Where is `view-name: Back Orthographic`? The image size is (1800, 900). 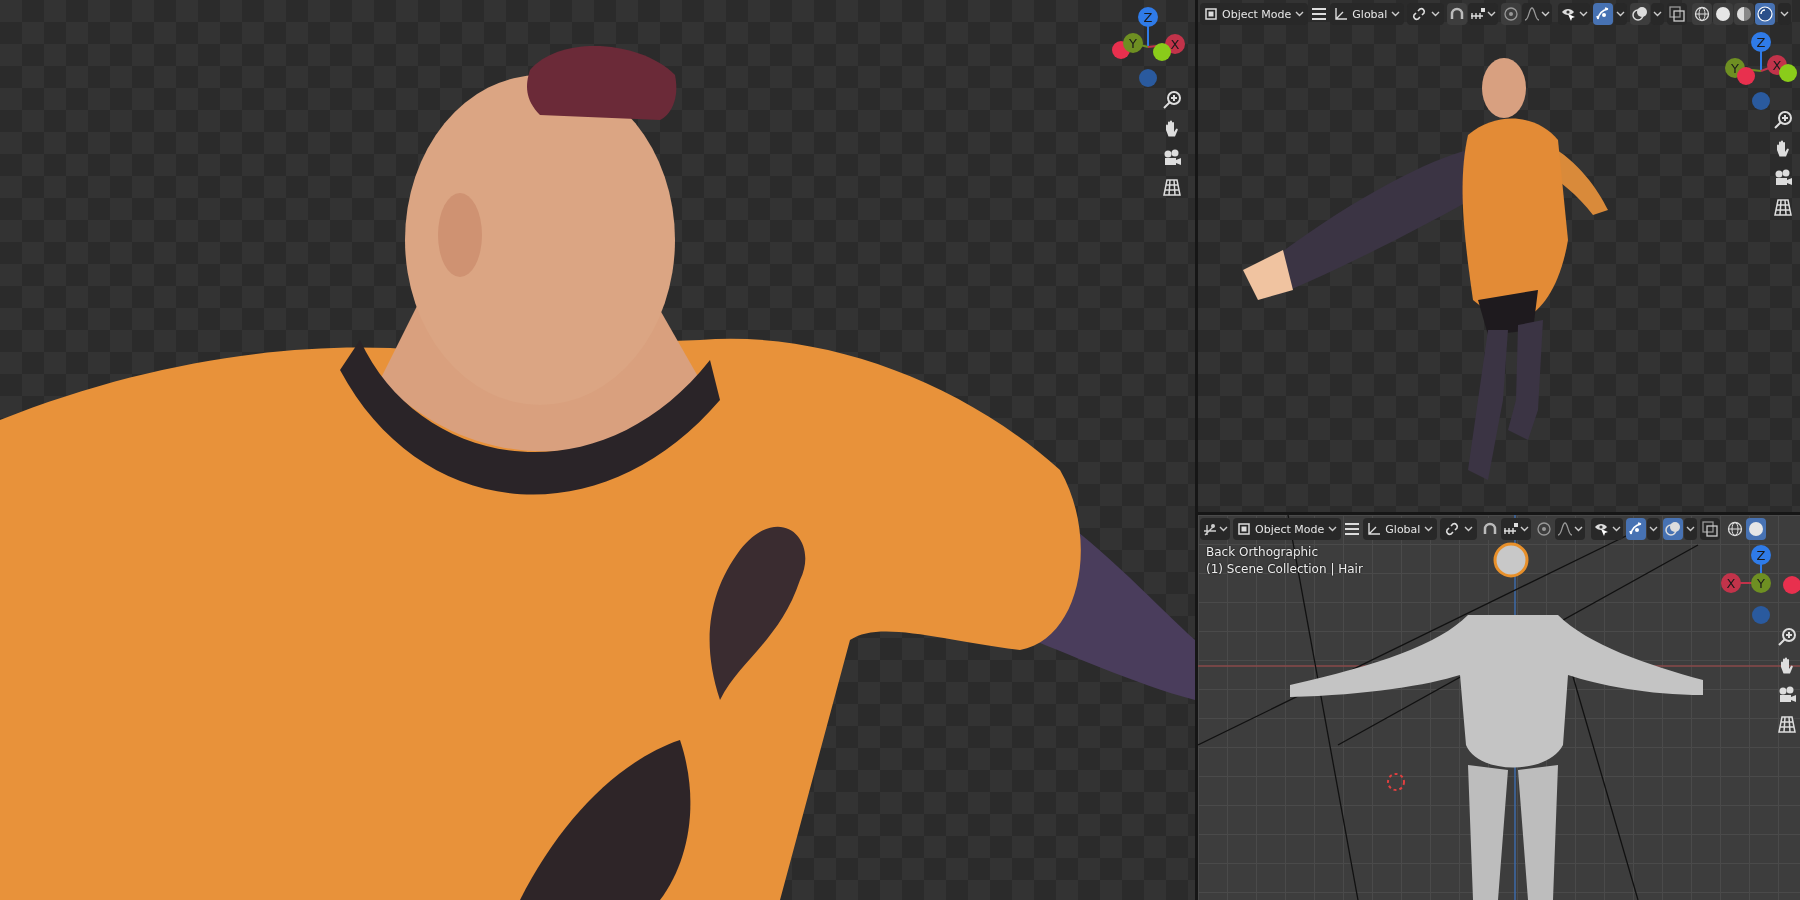
view-name: Back Orthographic is located at coordinates (1263, 552).